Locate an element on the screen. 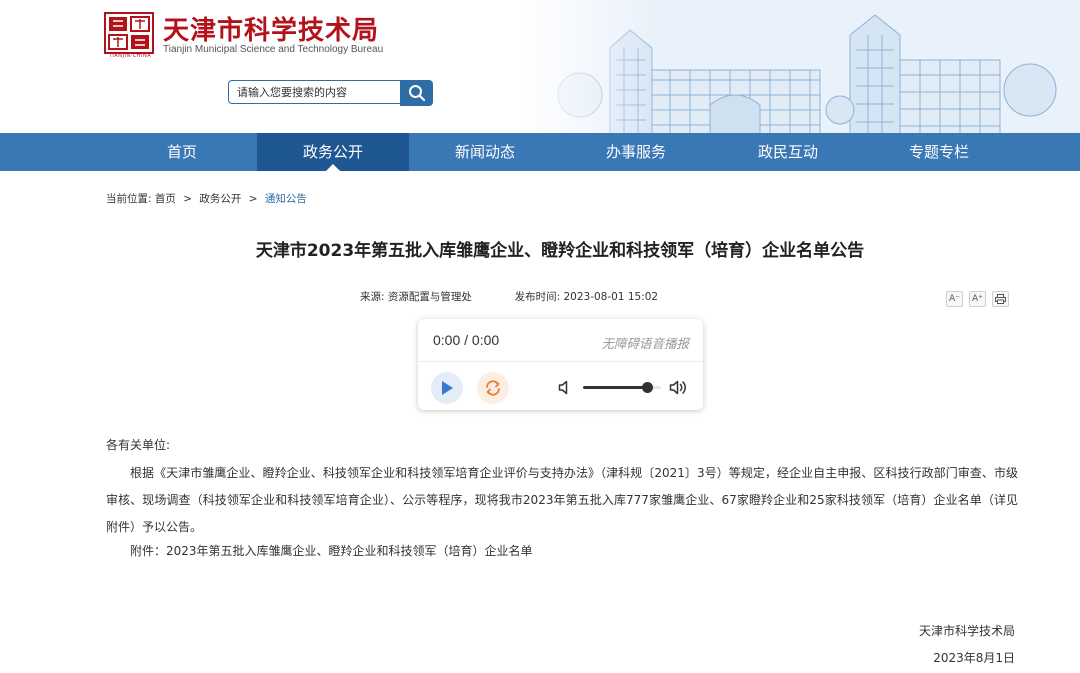 This screenshot has height=673, width=1080. date-label: 发布时间: is located at coordinates (537, 297).